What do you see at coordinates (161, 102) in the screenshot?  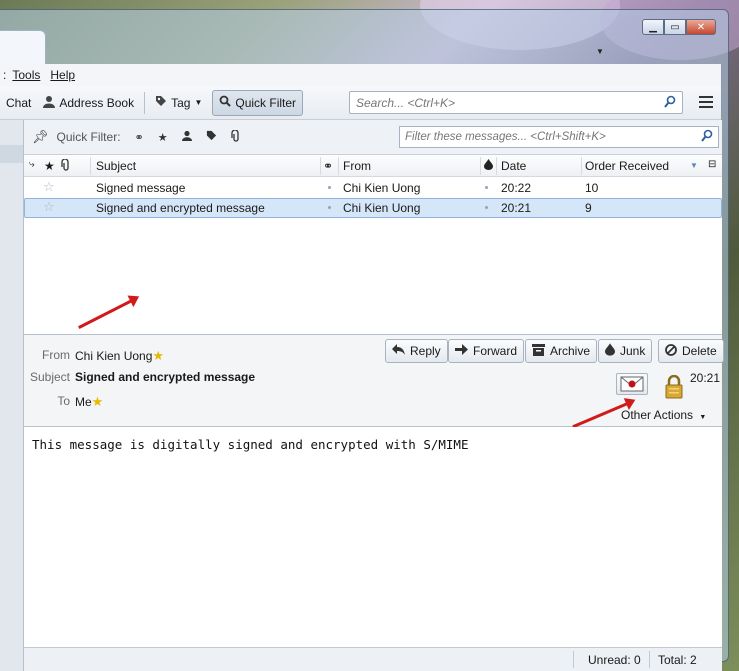 I see `tag-icon` at bounding box center [161, 102].